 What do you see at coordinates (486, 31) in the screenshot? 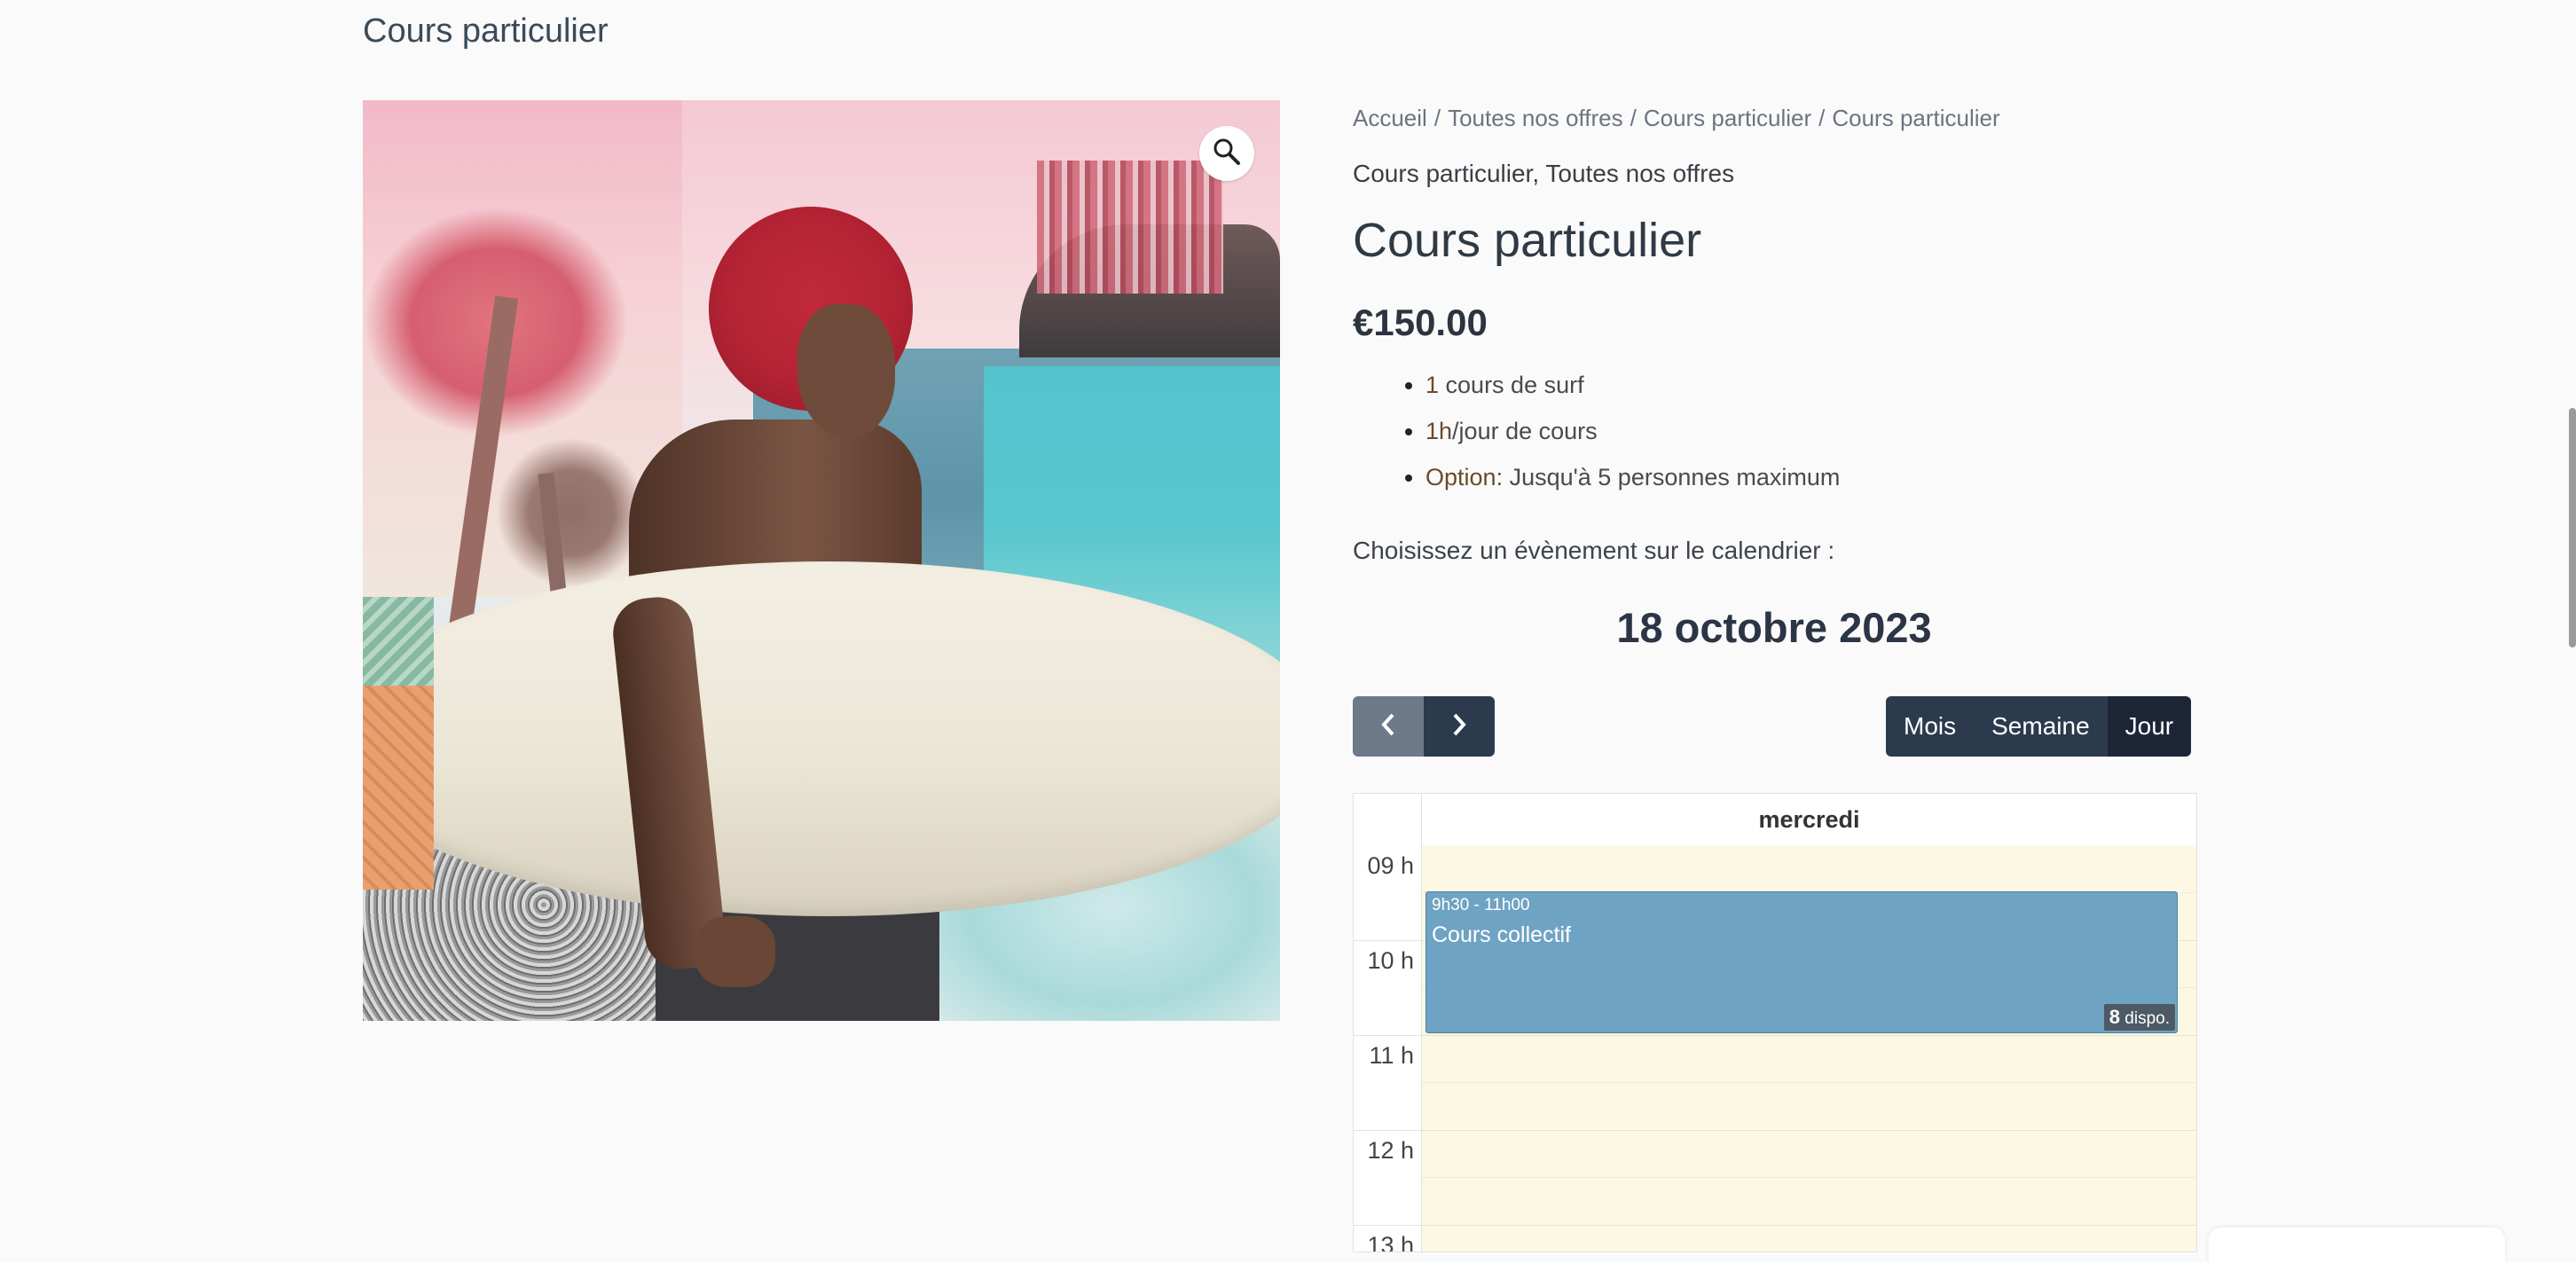
I see `page-title: Cours particulier` at bounding box center [486, 31].